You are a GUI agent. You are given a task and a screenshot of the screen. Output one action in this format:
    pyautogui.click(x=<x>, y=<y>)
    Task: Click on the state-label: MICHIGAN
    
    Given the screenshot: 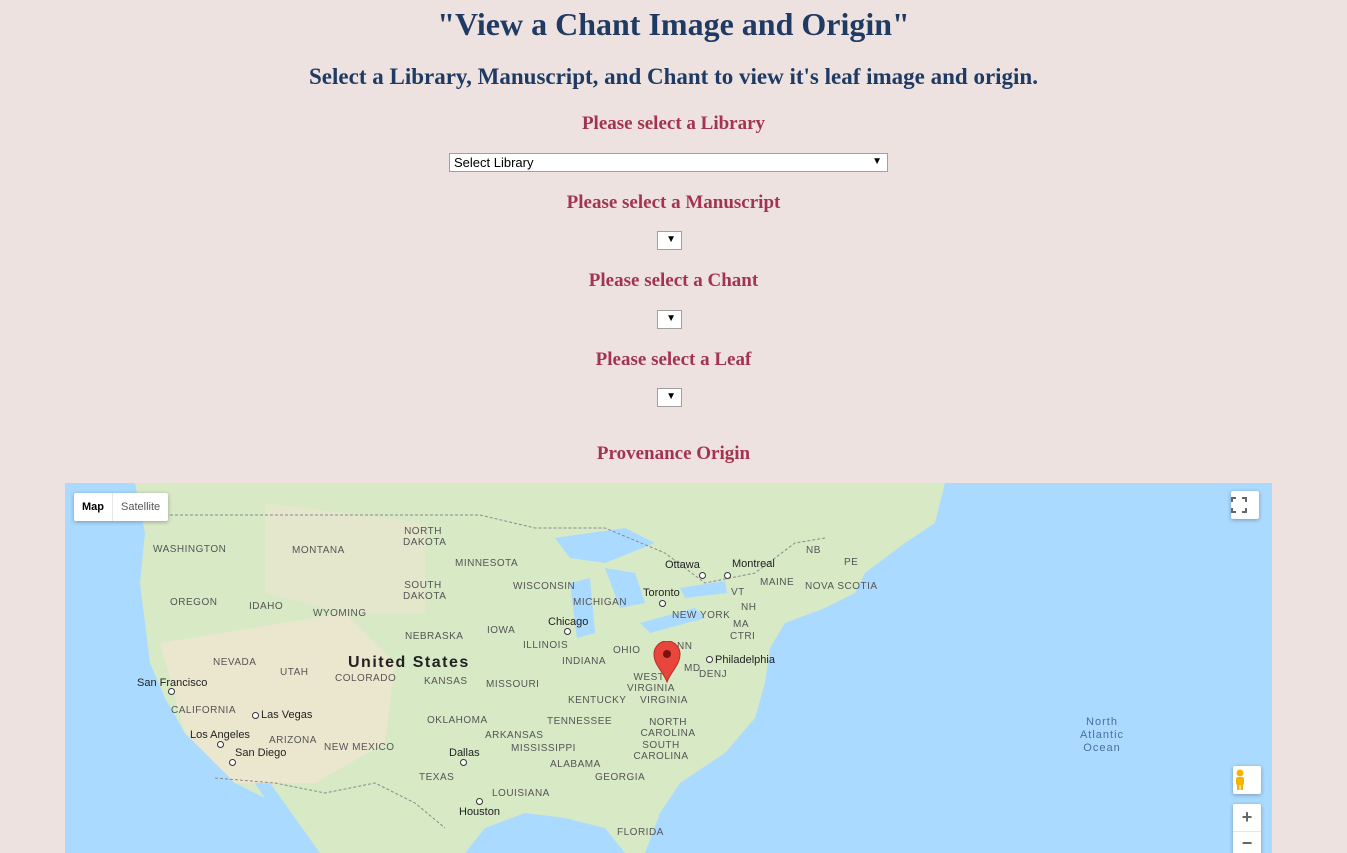 What is the action you would take?
    pyautogui.click(x=600, y=602)
    